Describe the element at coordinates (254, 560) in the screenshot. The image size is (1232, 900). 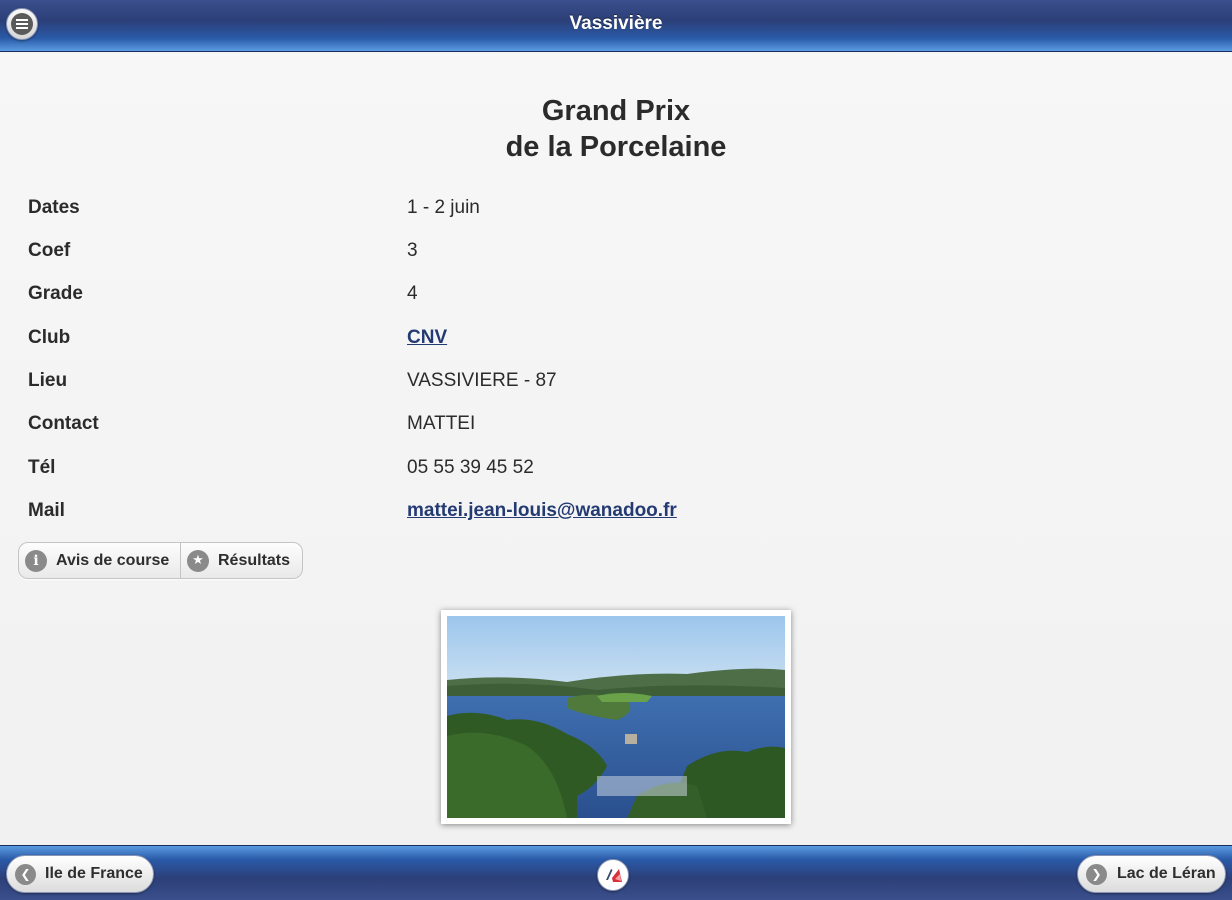
I see `results-label: Résultats` at that location.